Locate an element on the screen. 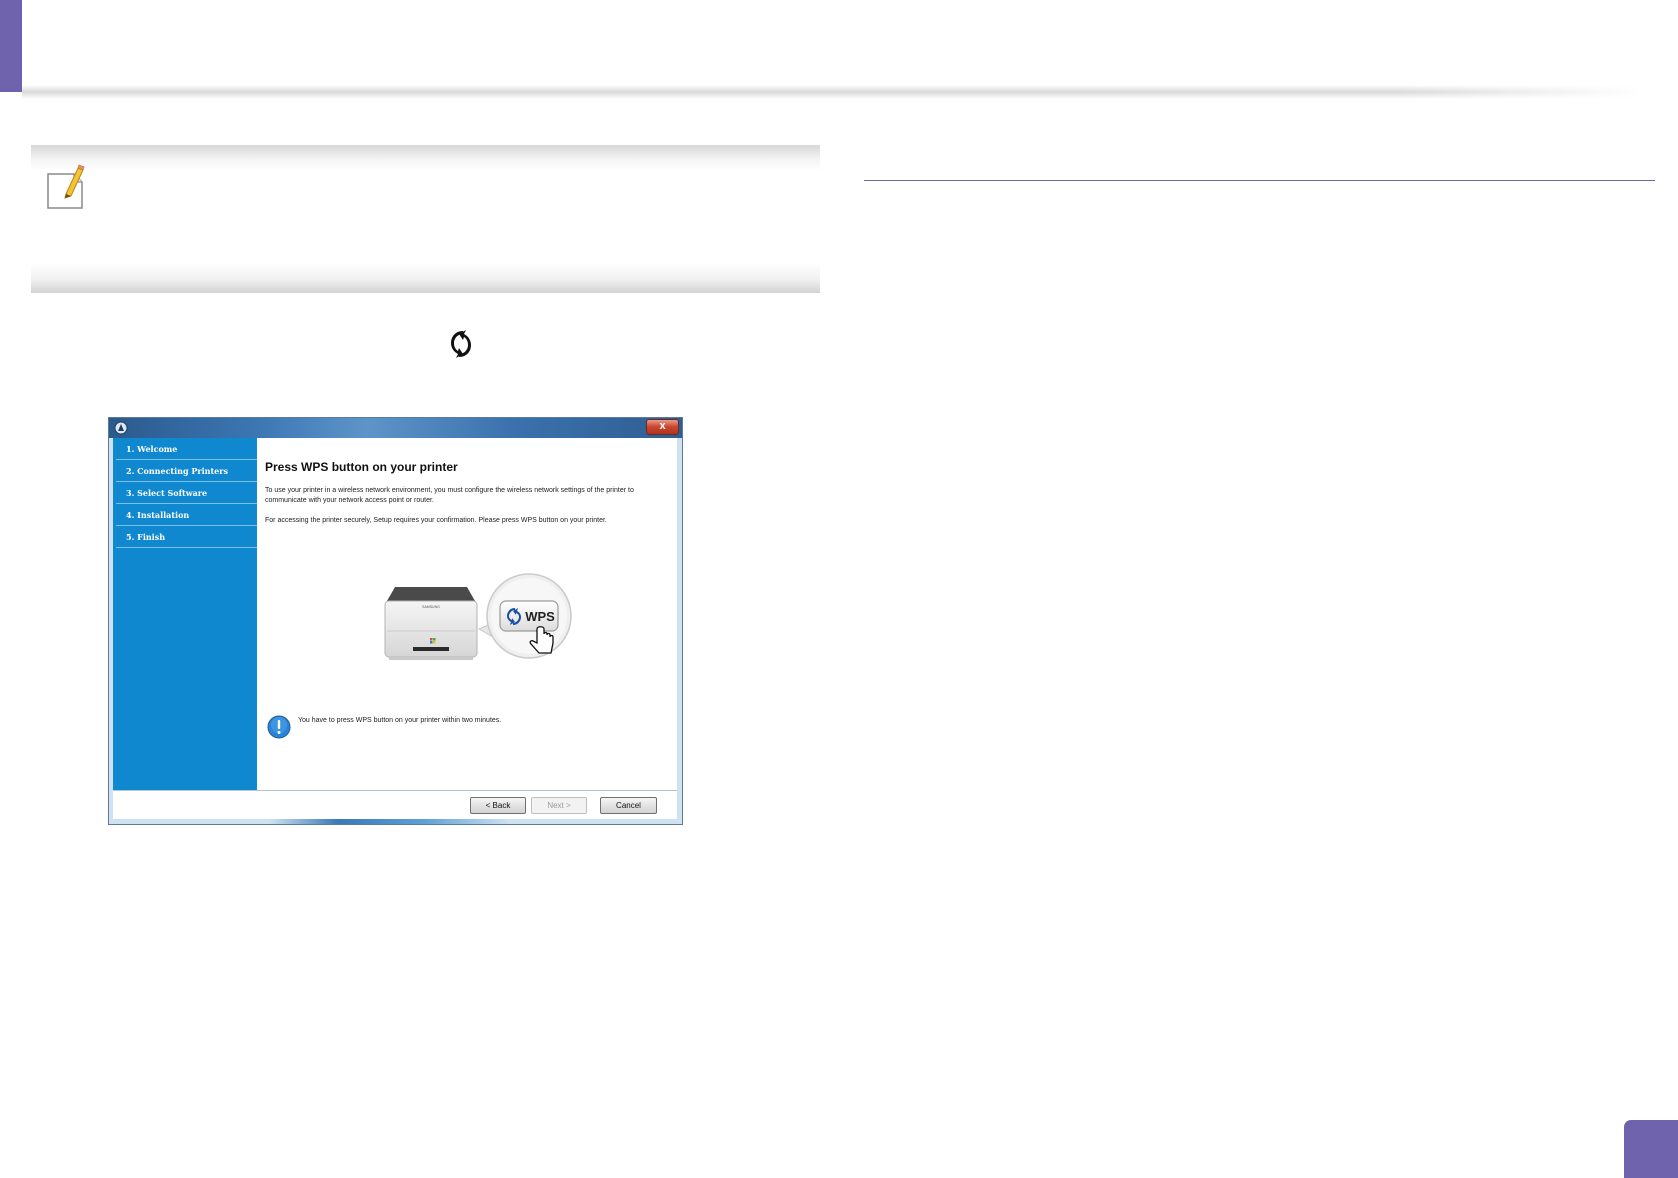 This screenshot has height=1178, width=1678. step-welcome: 1. Welcome is located at coordinates (186, 449).